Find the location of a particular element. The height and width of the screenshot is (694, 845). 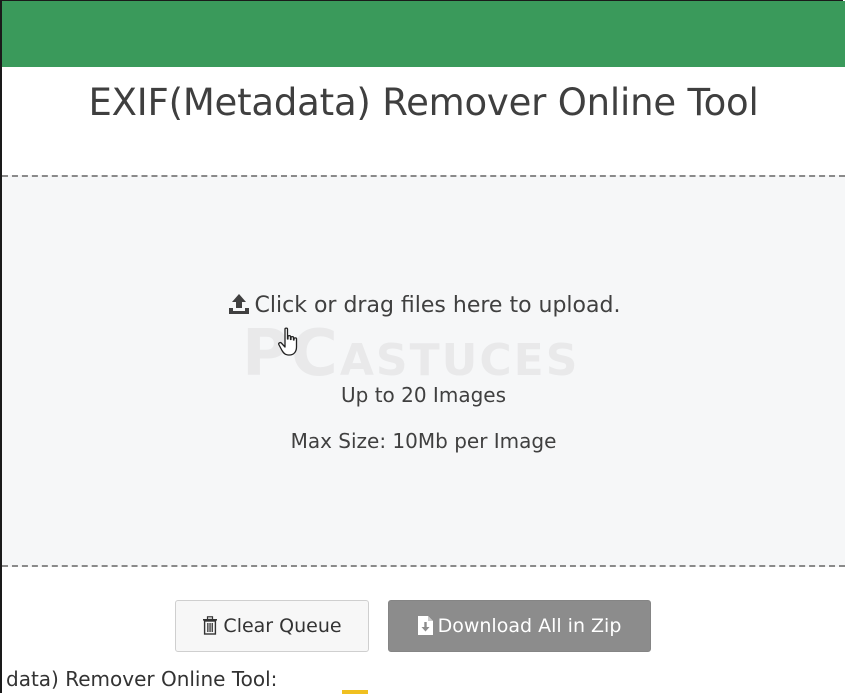

clear-queue-button: Clear Queue is located at coordinates (272, 626).